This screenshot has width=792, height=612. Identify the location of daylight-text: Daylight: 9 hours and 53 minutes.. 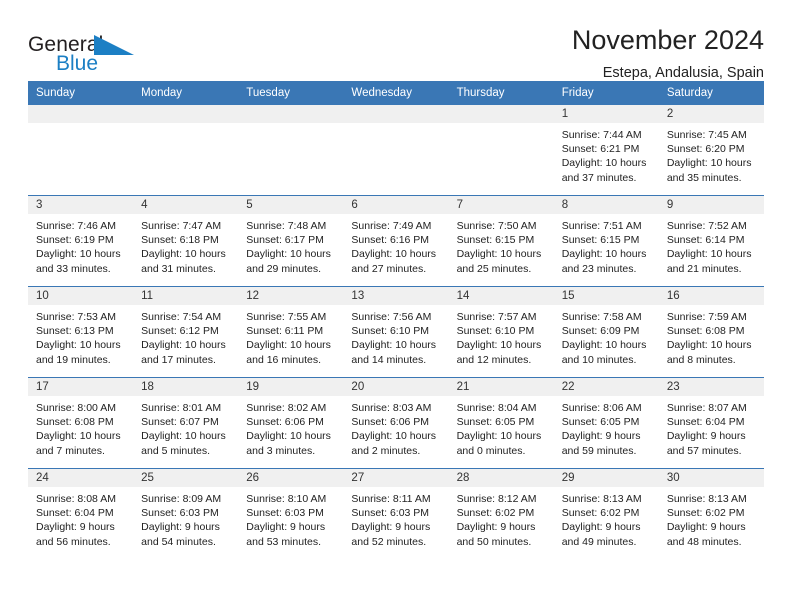
(286, 534).